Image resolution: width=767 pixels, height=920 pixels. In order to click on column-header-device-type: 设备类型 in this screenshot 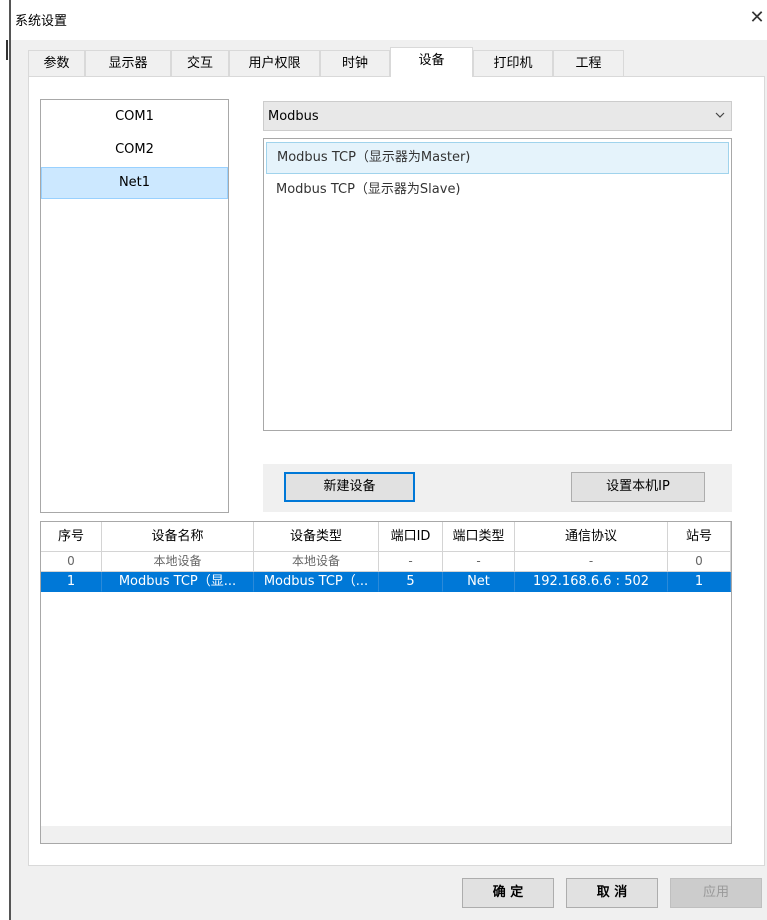, I will do `click(316, 537)`.